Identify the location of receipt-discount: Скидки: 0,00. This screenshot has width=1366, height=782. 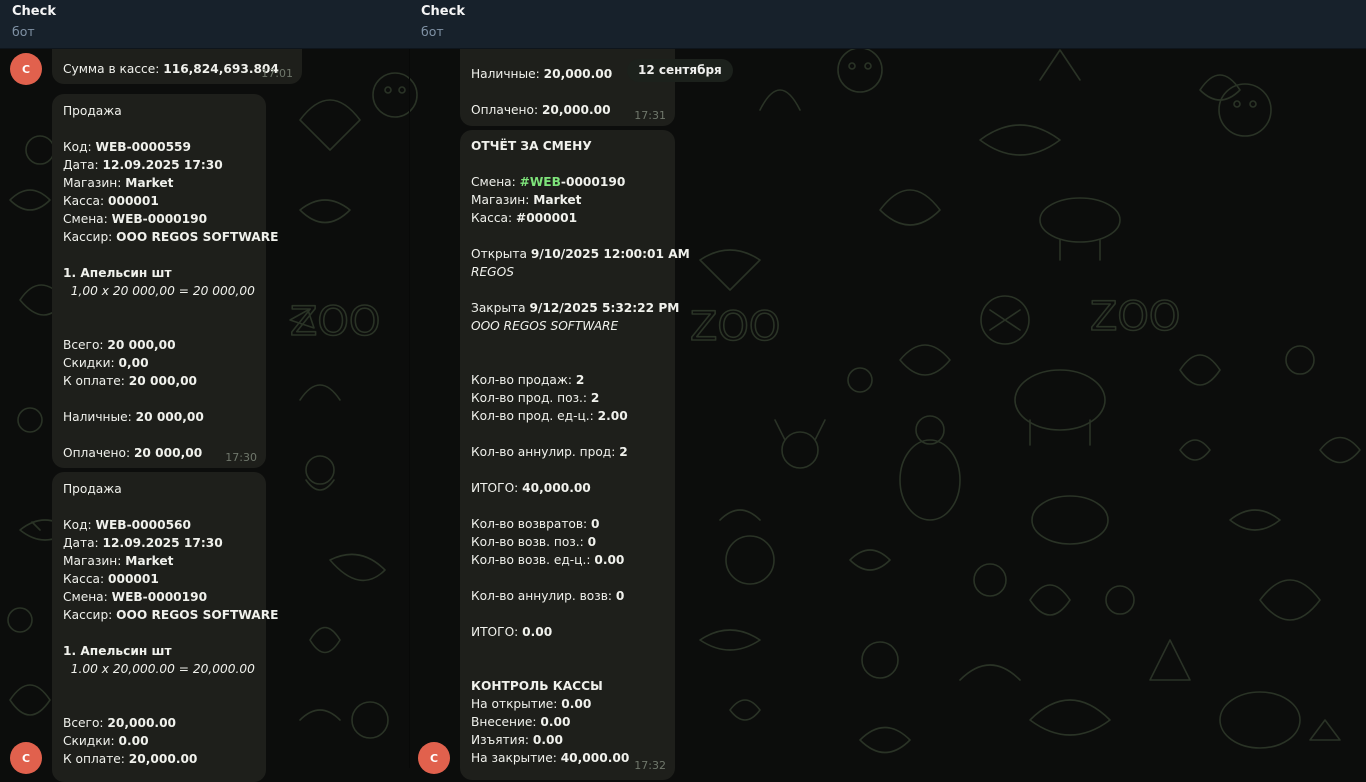
(106, 363).